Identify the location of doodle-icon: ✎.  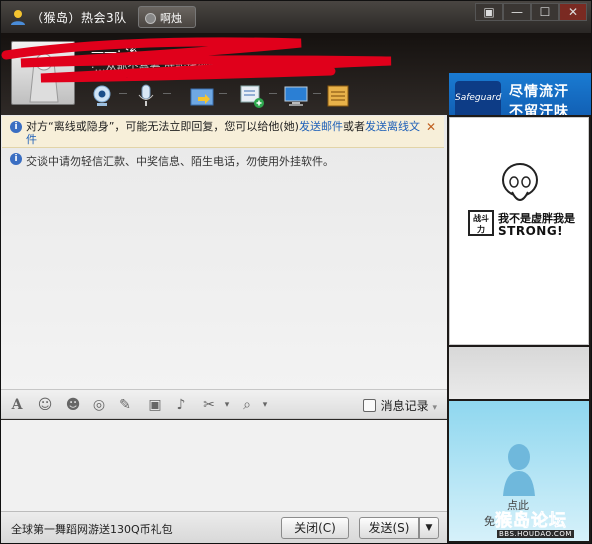
(125, 405).